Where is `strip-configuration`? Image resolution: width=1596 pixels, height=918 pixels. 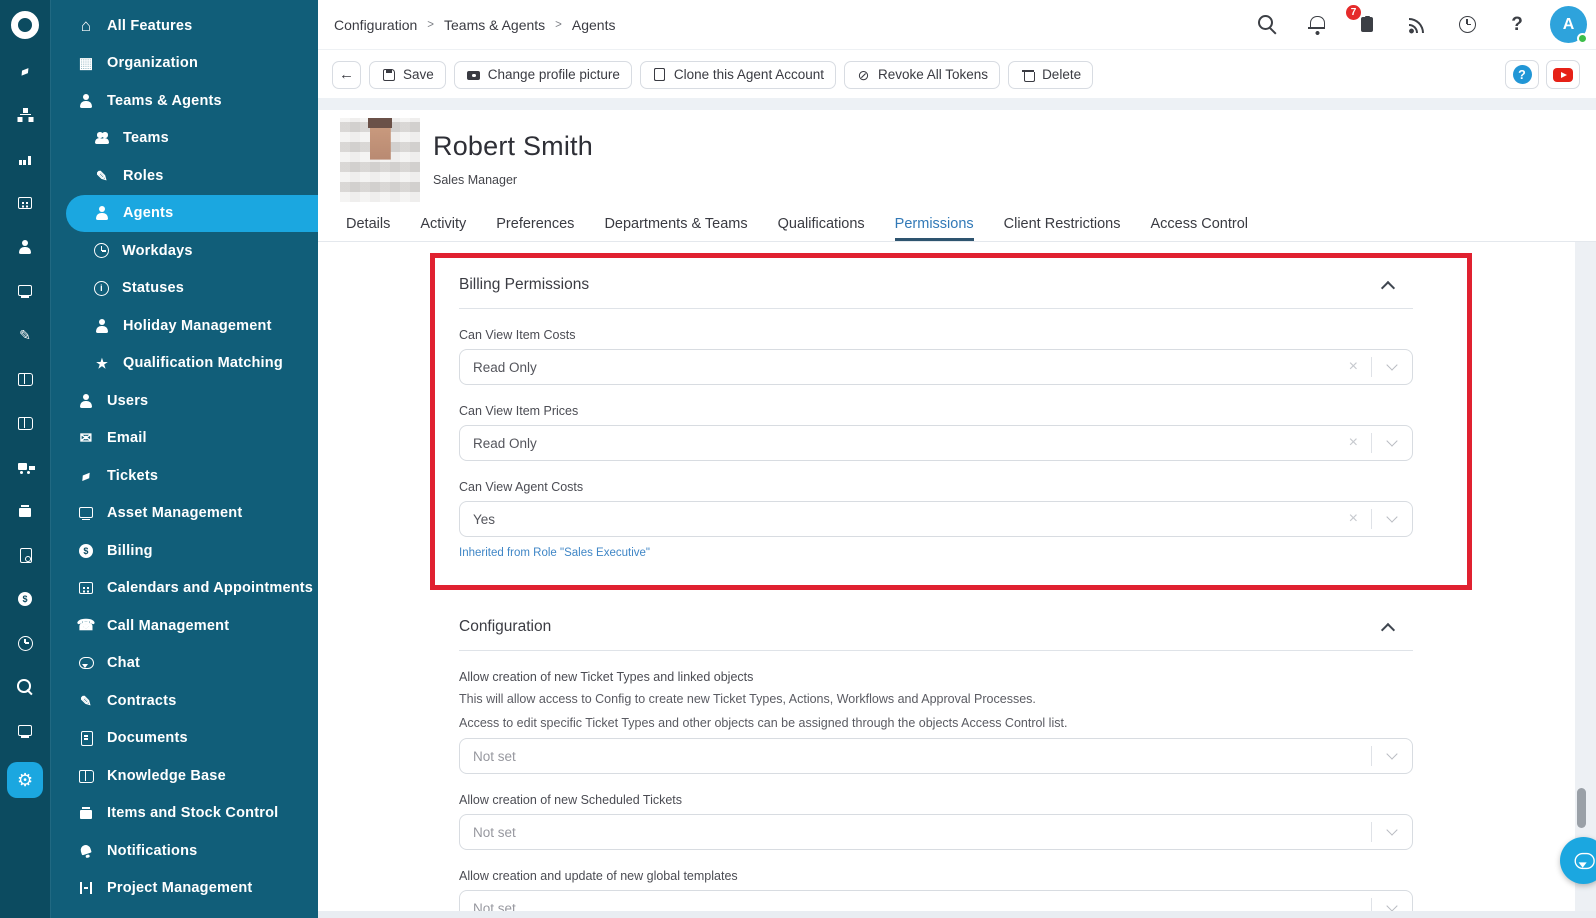 strip-configuration is located at coordinates (25, 780).